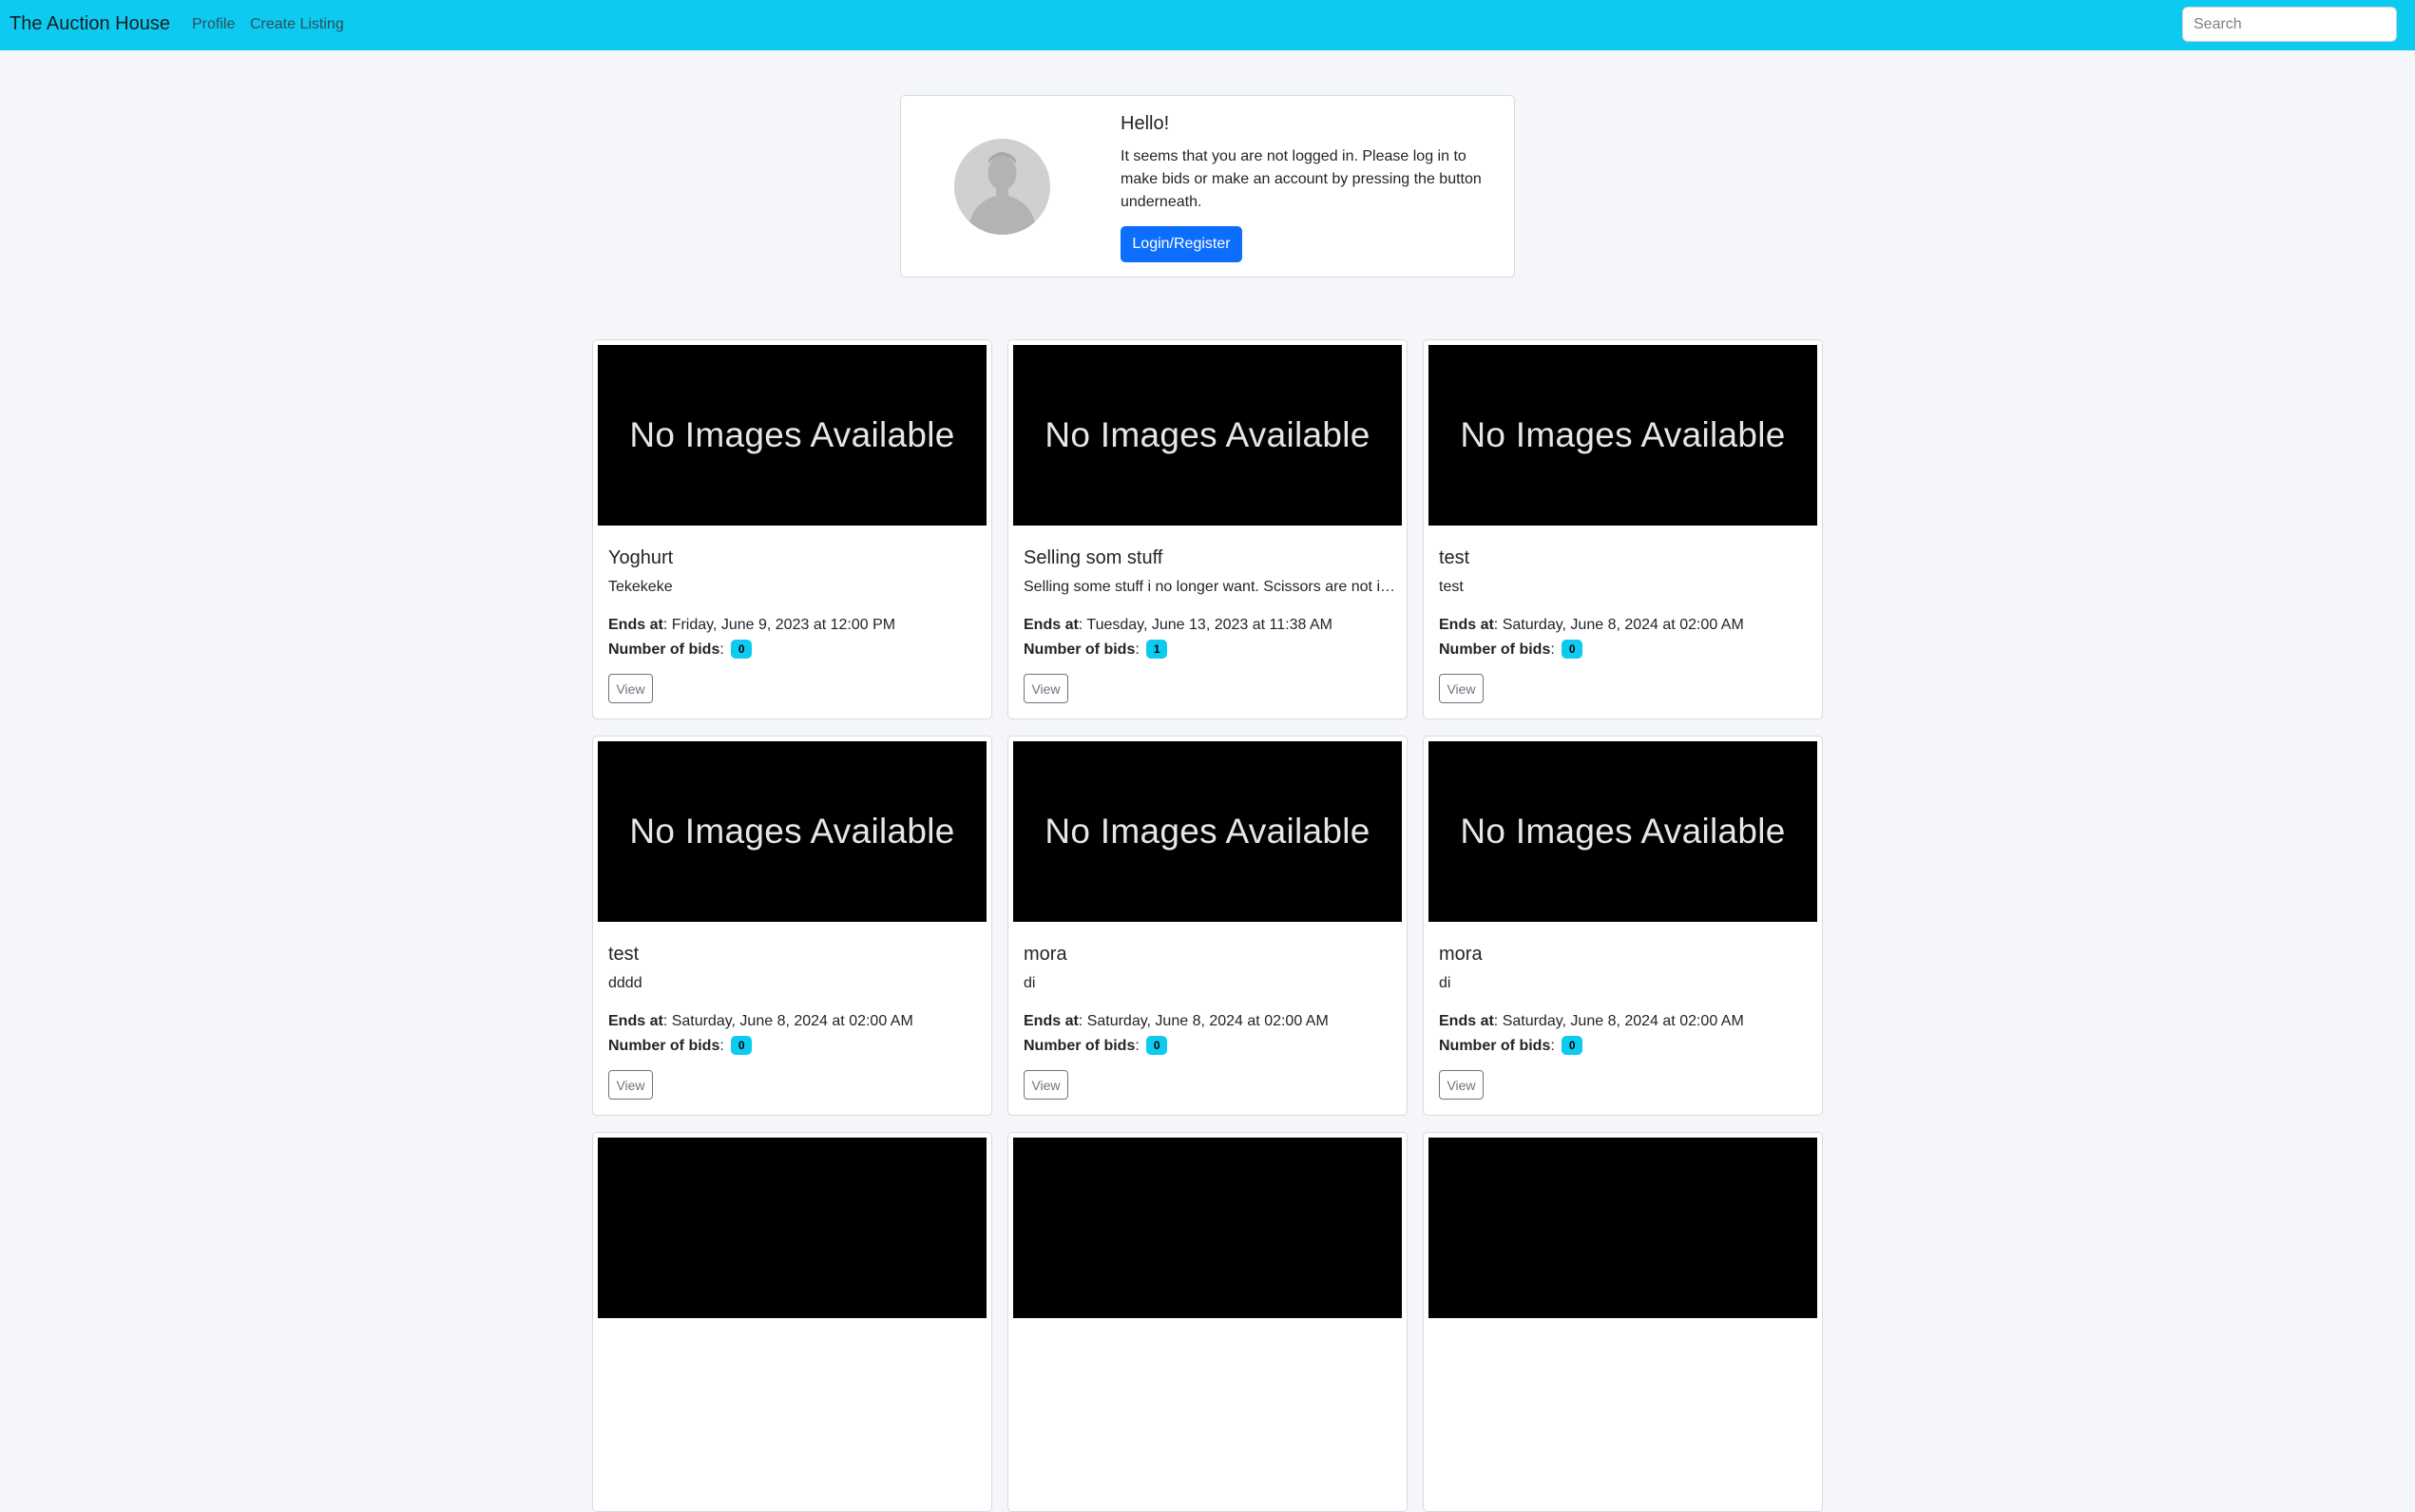  I want to click on nav-link-profile: Profile, so click(213, 24).